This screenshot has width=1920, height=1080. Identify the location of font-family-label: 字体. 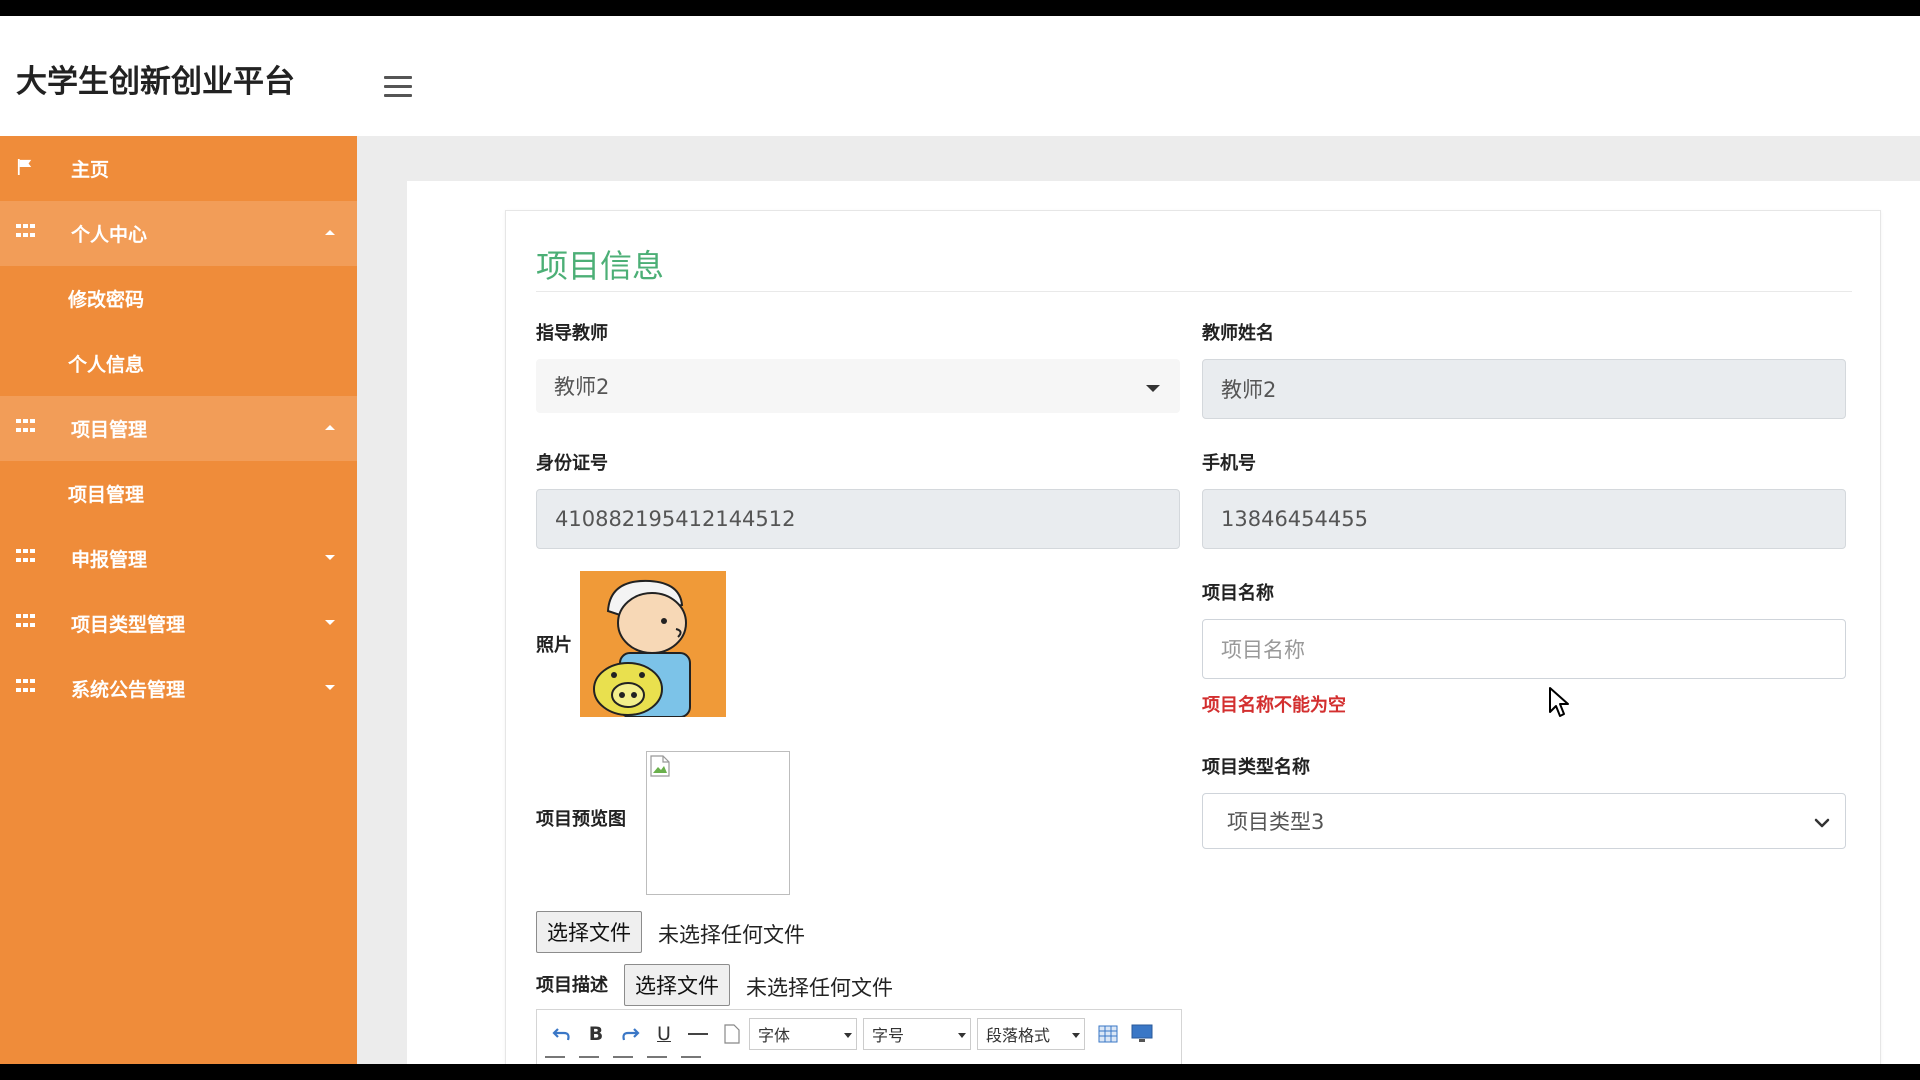
(774, 1035).